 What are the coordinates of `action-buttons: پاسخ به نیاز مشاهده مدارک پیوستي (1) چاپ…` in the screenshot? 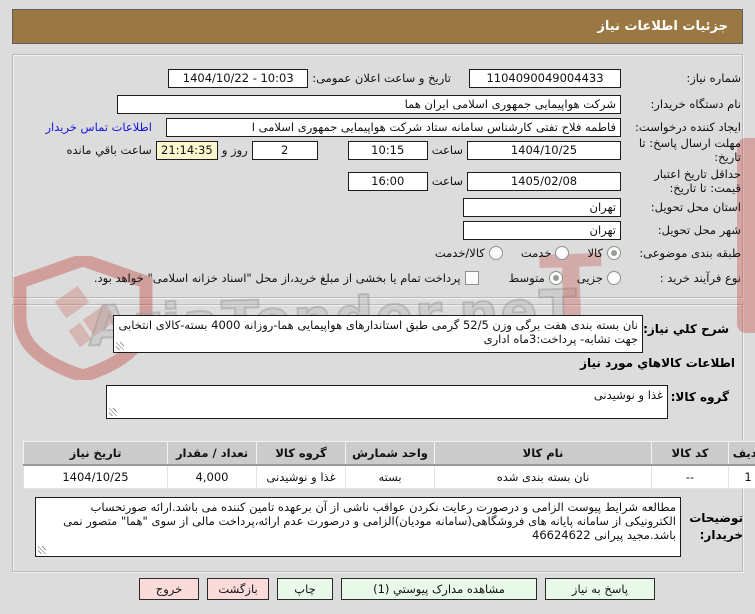 It's located at (397, 589).